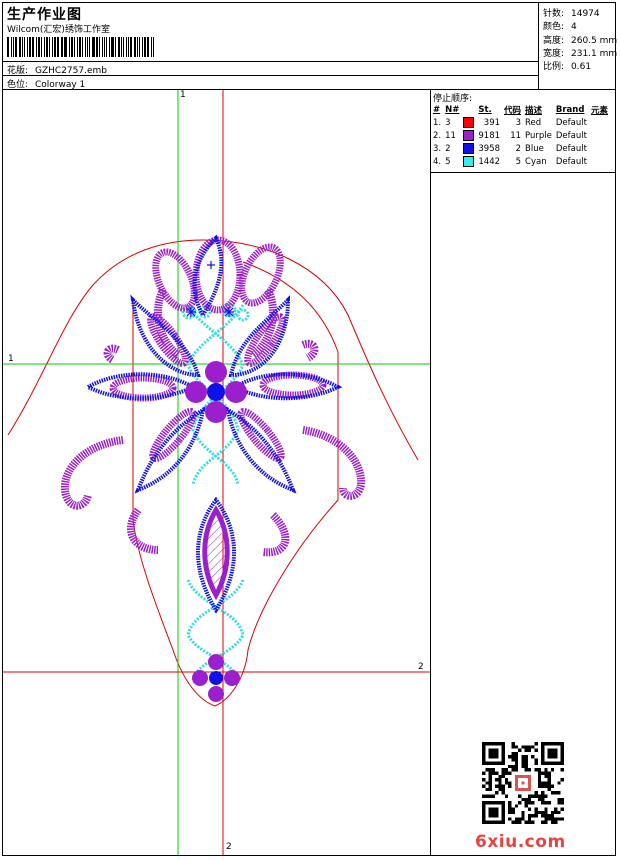  I want to click on table-row: 3. 2 3958 2 Blue Default, so click(520, 148).